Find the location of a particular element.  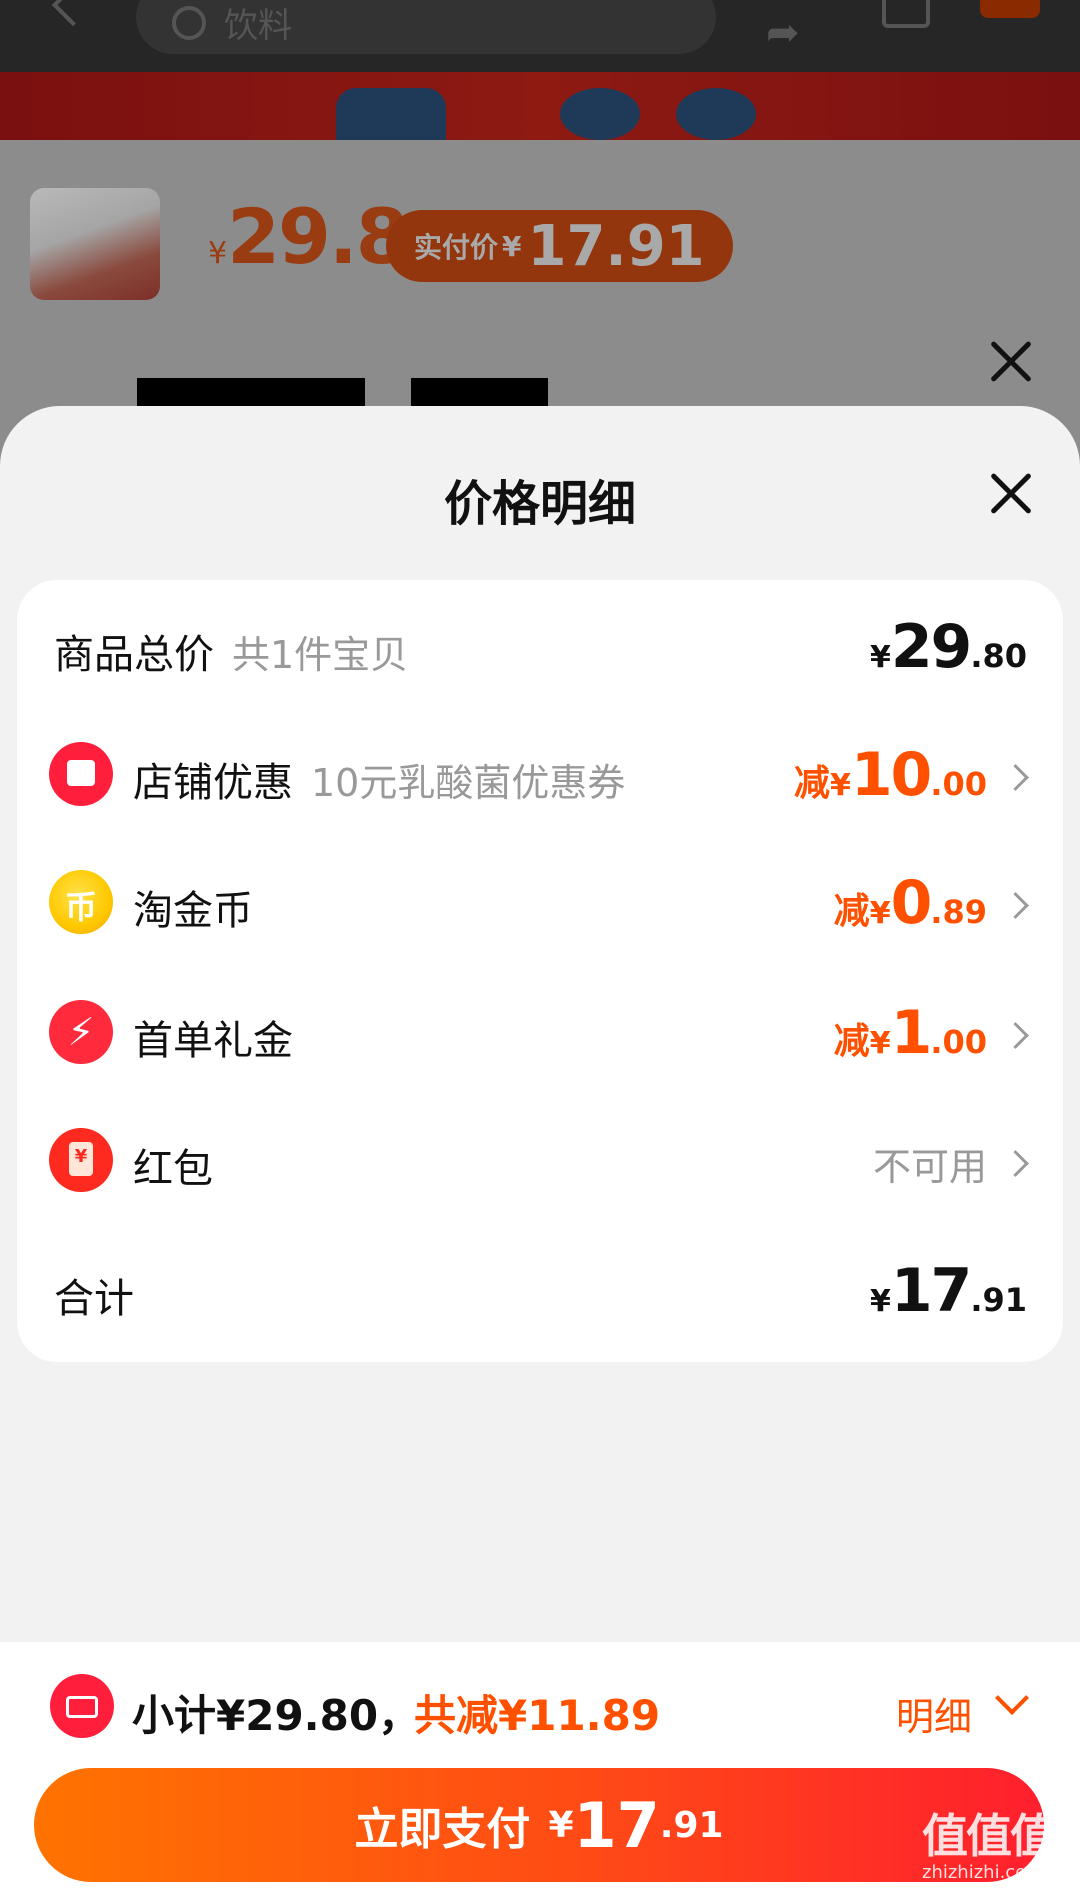

search-placeholder: 饮料 is located at coordinates (258, 26).